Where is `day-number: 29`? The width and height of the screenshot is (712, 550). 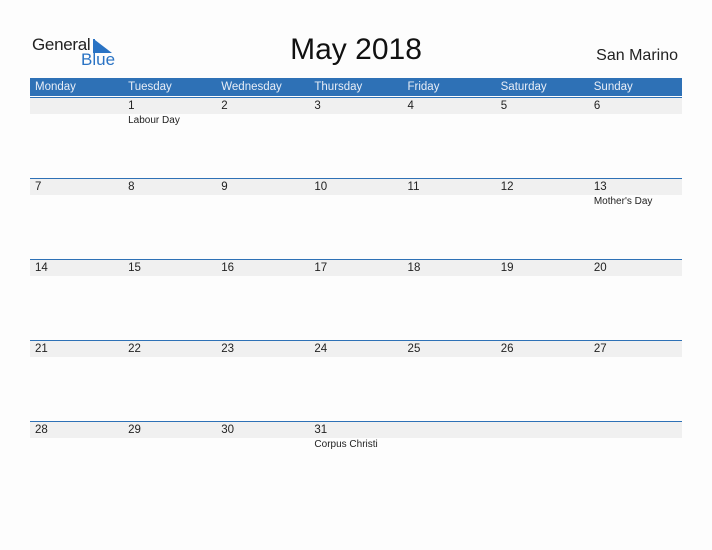 day-number: 29 is located at coordinates (134, 430).